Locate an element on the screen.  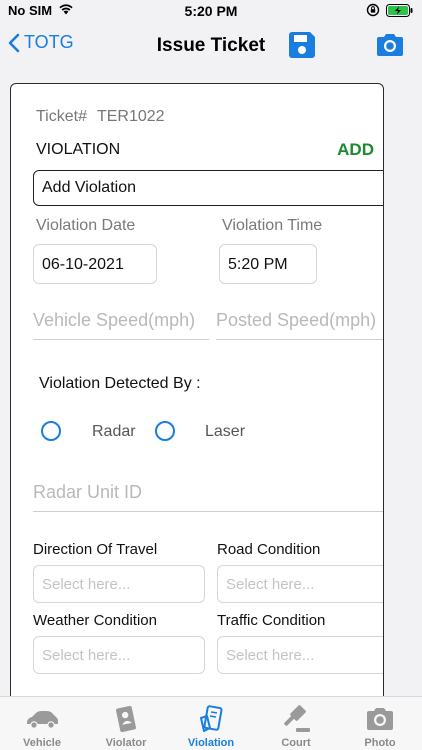
road-condition-label: Road Condition is located at coordinates (269, 549).